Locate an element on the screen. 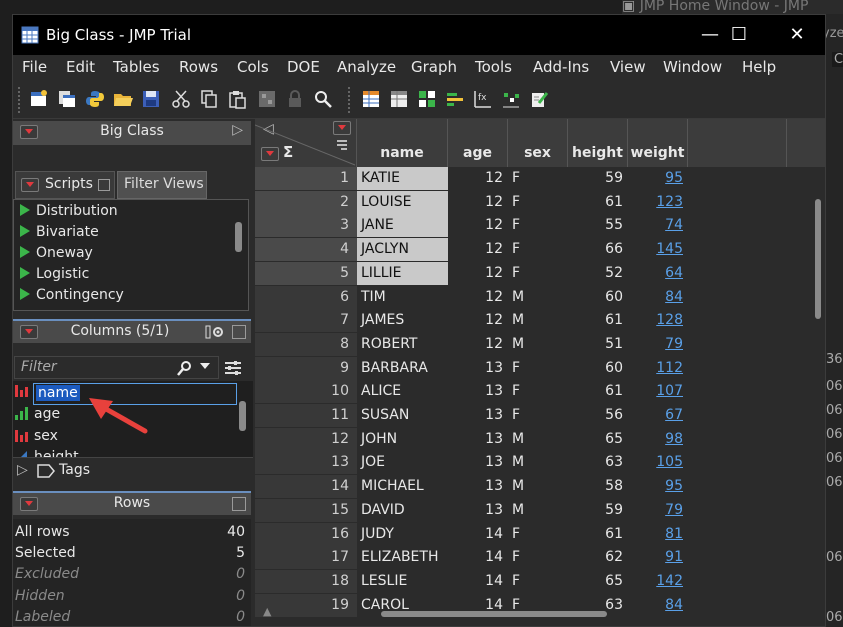 The width and height of the screenshot is (843, 627). row-number: 18 is located at coordinates (306, 581).